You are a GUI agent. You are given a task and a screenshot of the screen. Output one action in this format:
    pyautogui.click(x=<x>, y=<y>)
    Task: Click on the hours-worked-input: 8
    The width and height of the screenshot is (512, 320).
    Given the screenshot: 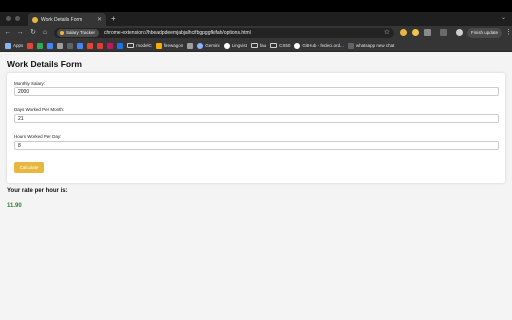 What is the action you would take?
    pyautogui.click(x=256, y=145)
    